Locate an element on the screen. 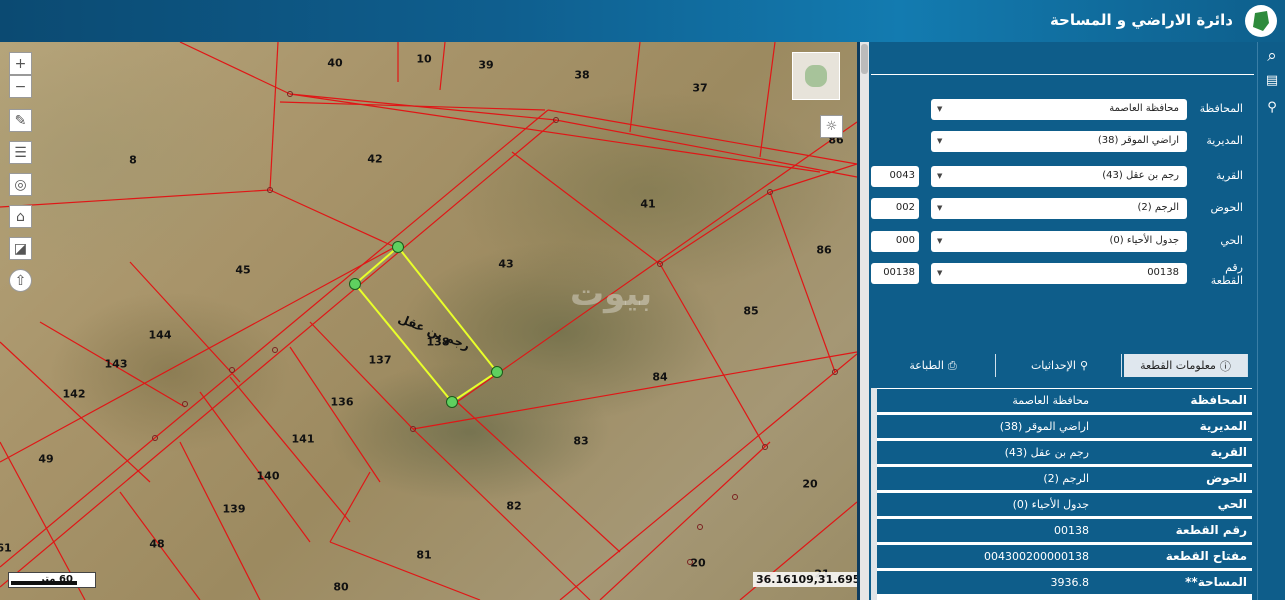  draw-icon: ✎ is located at coordinates (20, 120).